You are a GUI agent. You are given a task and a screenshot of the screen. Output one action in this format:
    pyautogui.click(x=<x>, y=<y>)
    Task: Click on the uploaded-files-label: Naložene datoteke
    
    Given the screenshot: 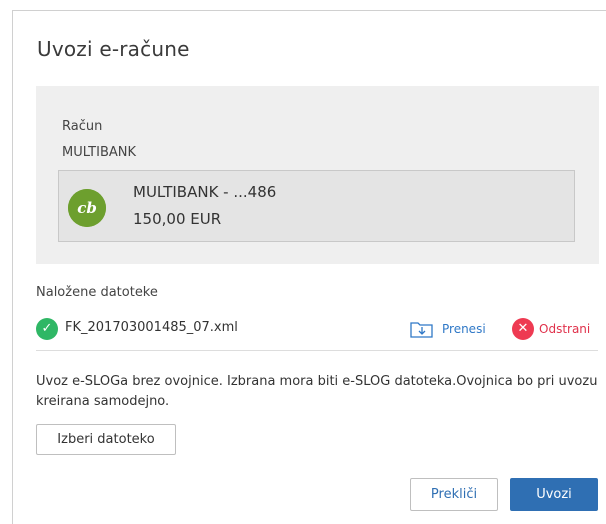 What is the action you would take?
    pyautogui.click(x=97, y=292)
    